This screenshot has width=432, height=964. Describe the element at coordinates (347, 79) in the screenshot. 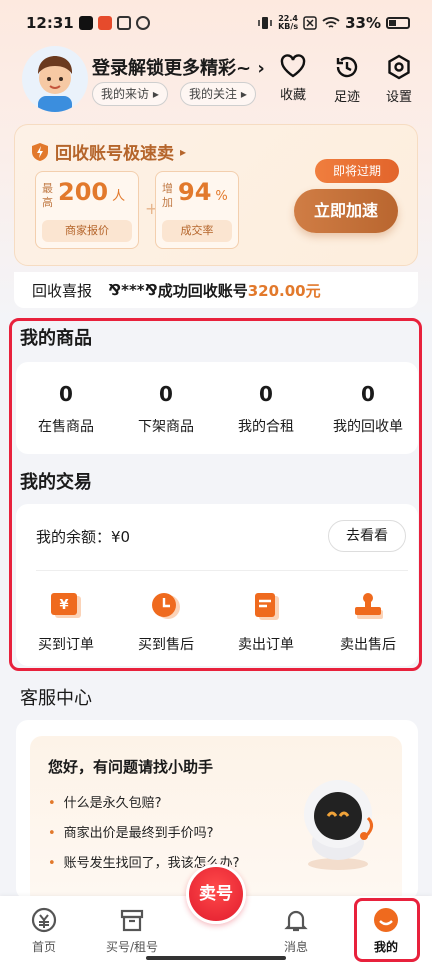

I see `history-button: 足迹` at that location.